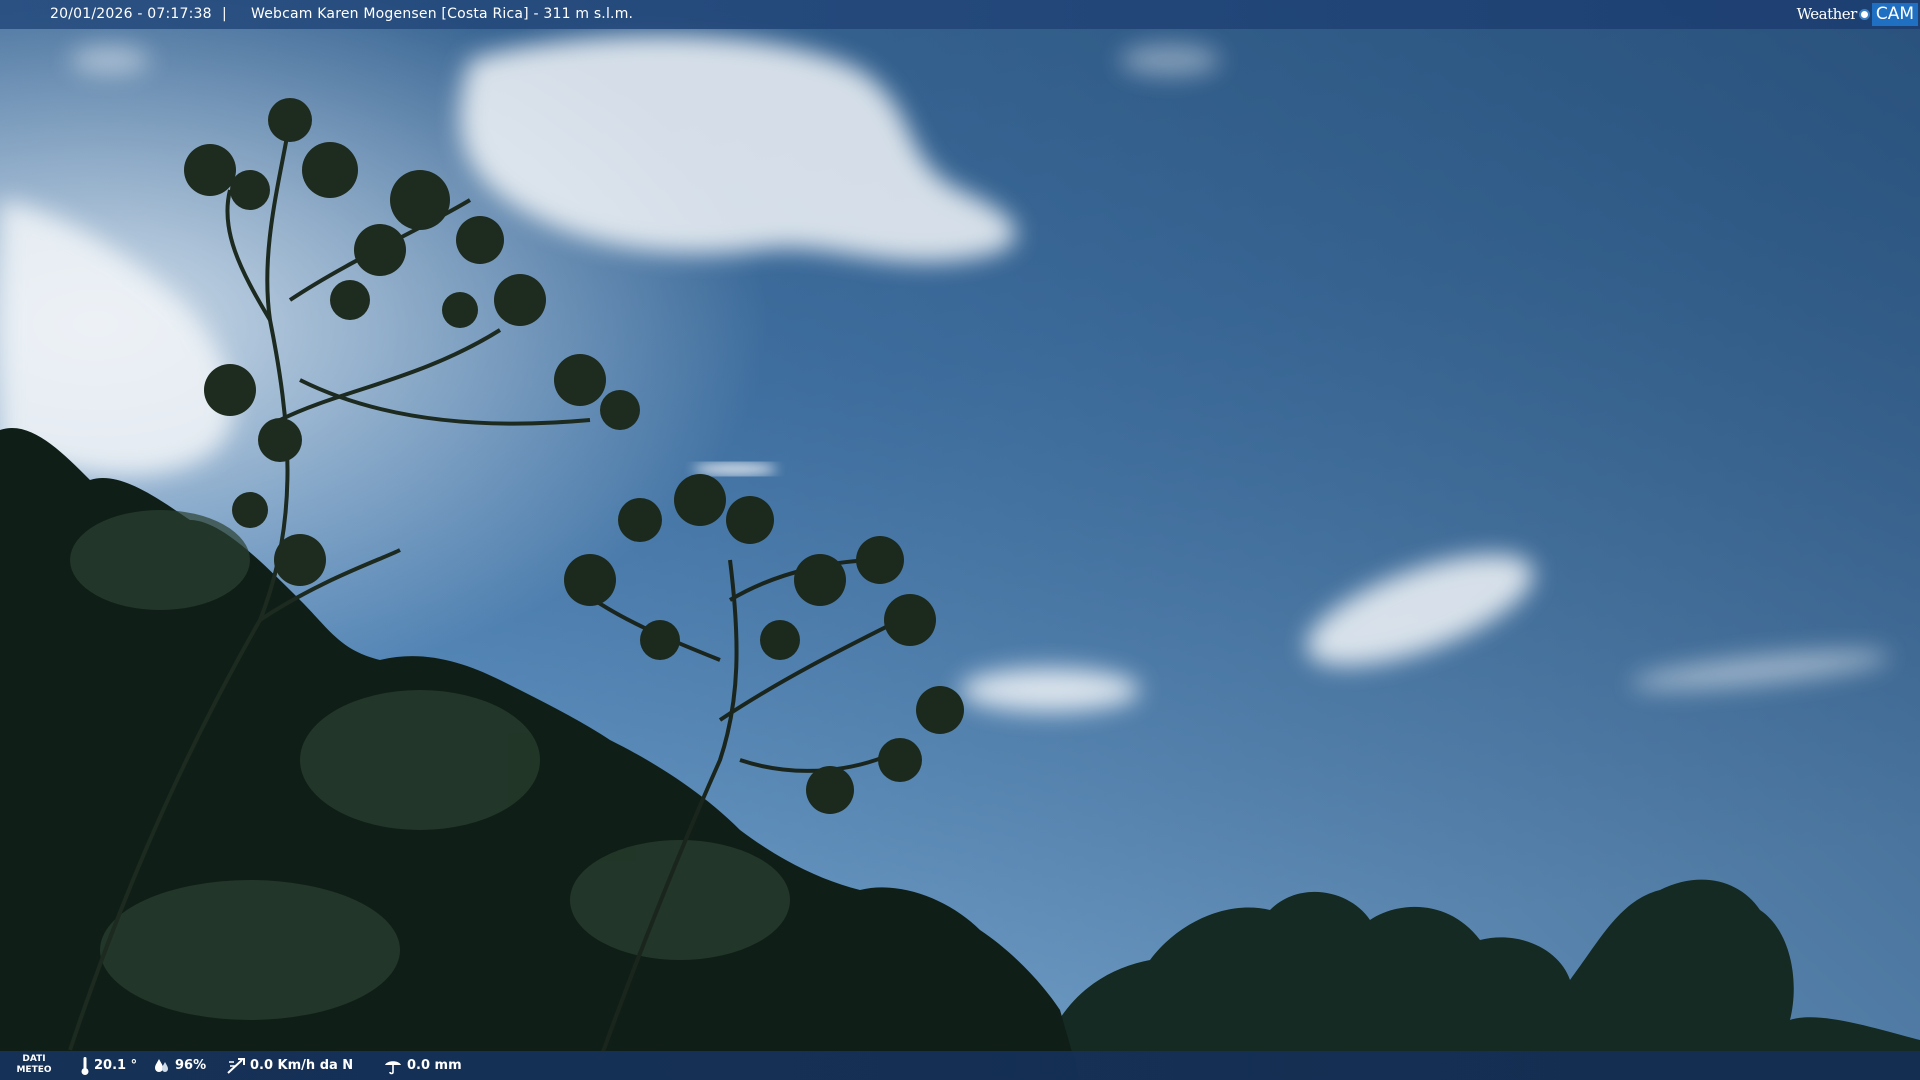  What do you see at coordinates (1894, 14) in the screenshot?
I see `logo-cam-text: CAM` at bounding box center [1894, 14].